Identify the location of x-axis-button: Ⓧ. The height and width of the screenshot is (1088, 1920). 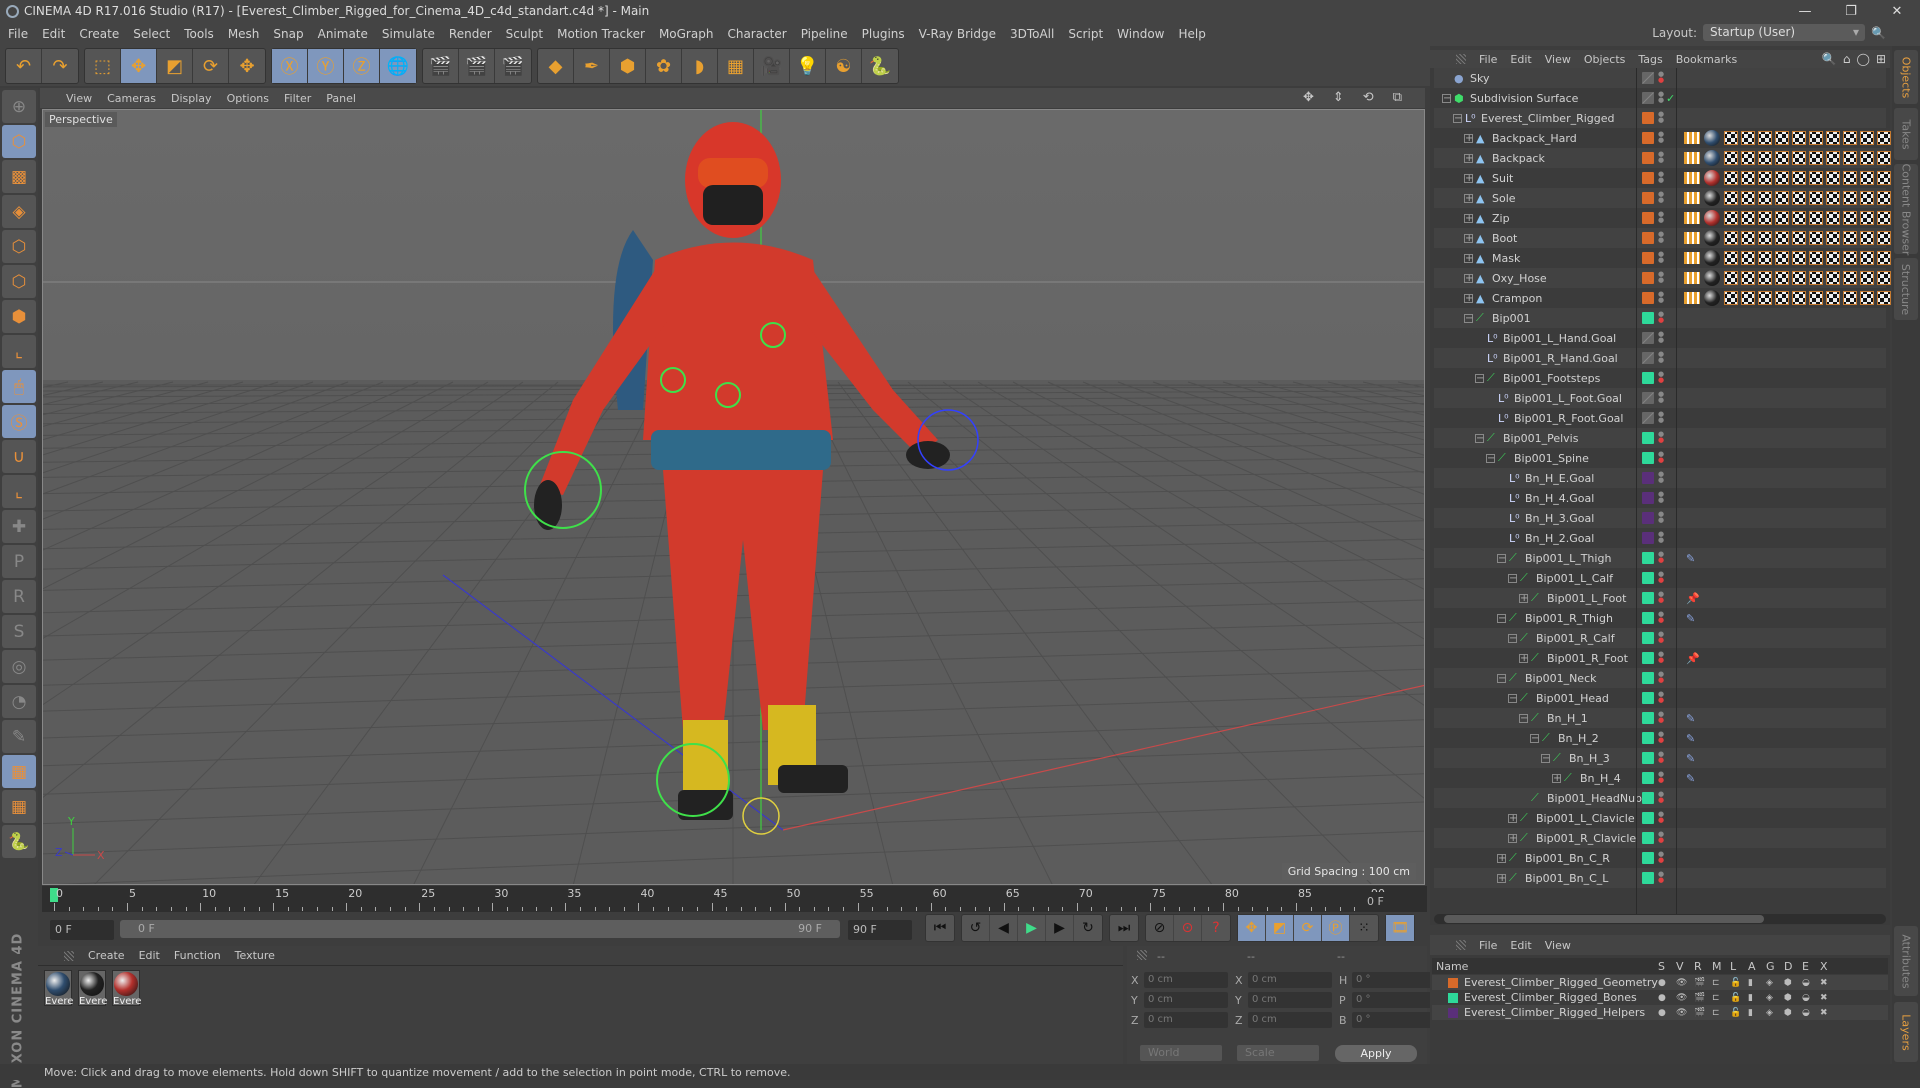
(290, 66).